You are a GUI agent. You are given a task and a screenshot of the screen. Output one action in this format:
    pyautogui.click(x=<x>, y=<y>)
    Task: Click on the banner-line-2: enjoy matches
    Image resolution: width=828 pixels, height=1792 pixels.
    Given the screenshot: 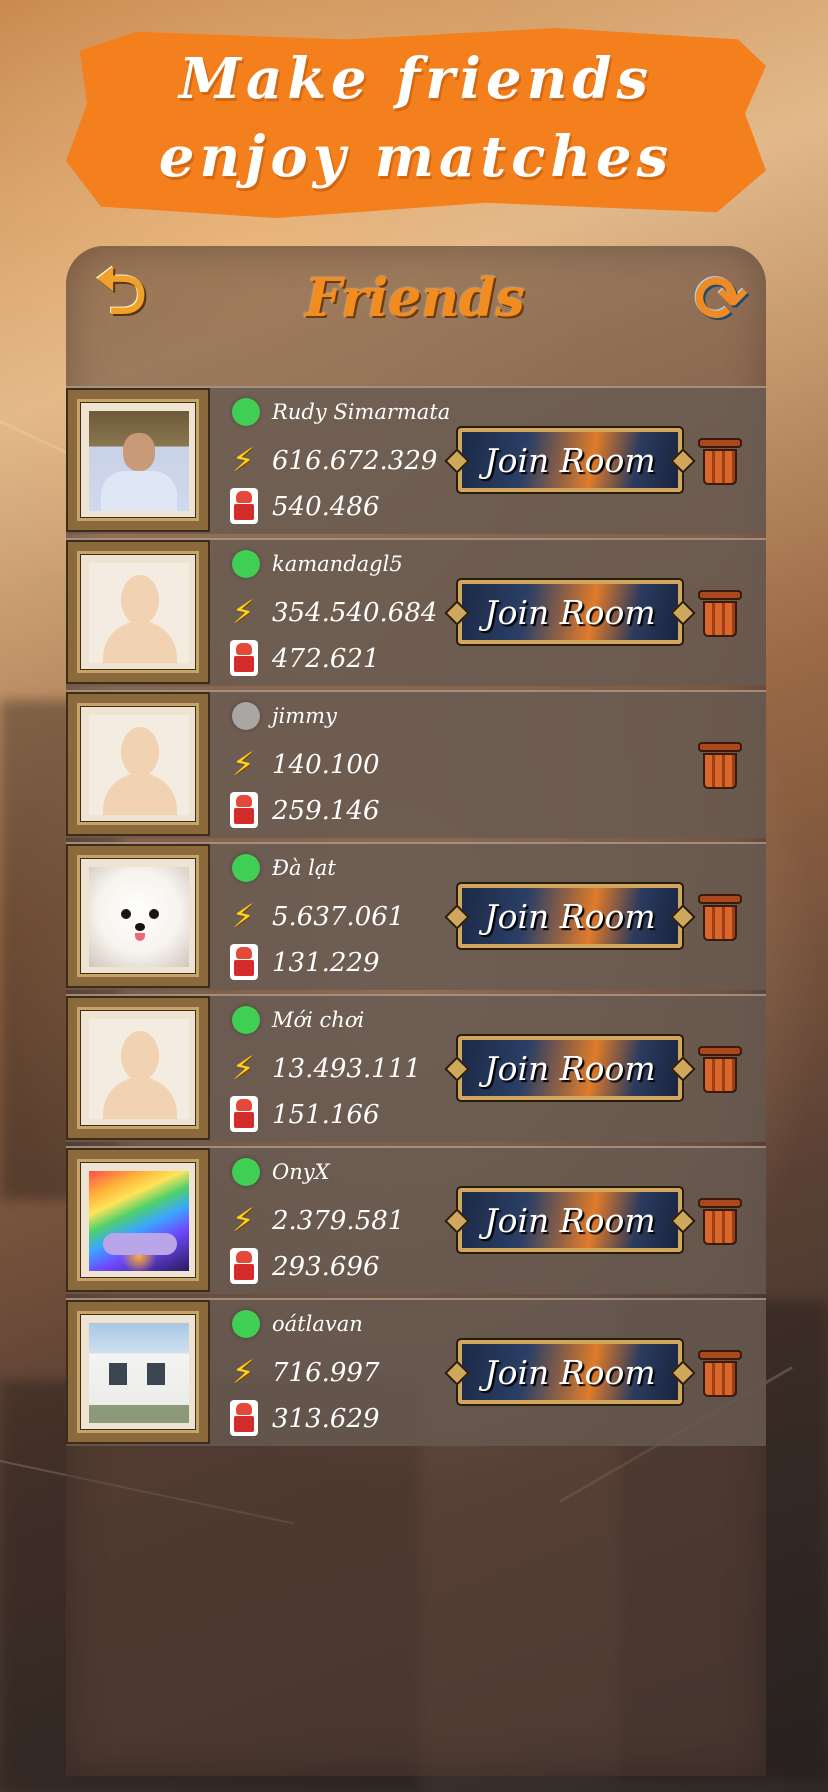 What is the action you would take?
    pyautogui.click(x=416, y=157)
    